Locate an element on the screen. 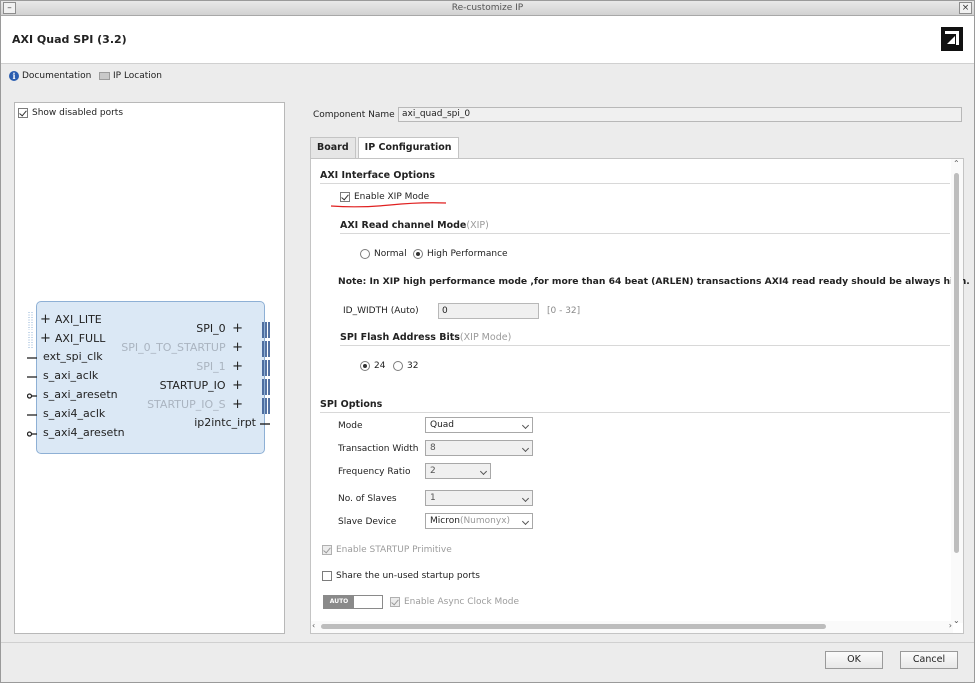 The image size is (975, 683). share-unused-startup-ports-checkbox: Share the un-used startup ports is located at coordinates (401, 576).